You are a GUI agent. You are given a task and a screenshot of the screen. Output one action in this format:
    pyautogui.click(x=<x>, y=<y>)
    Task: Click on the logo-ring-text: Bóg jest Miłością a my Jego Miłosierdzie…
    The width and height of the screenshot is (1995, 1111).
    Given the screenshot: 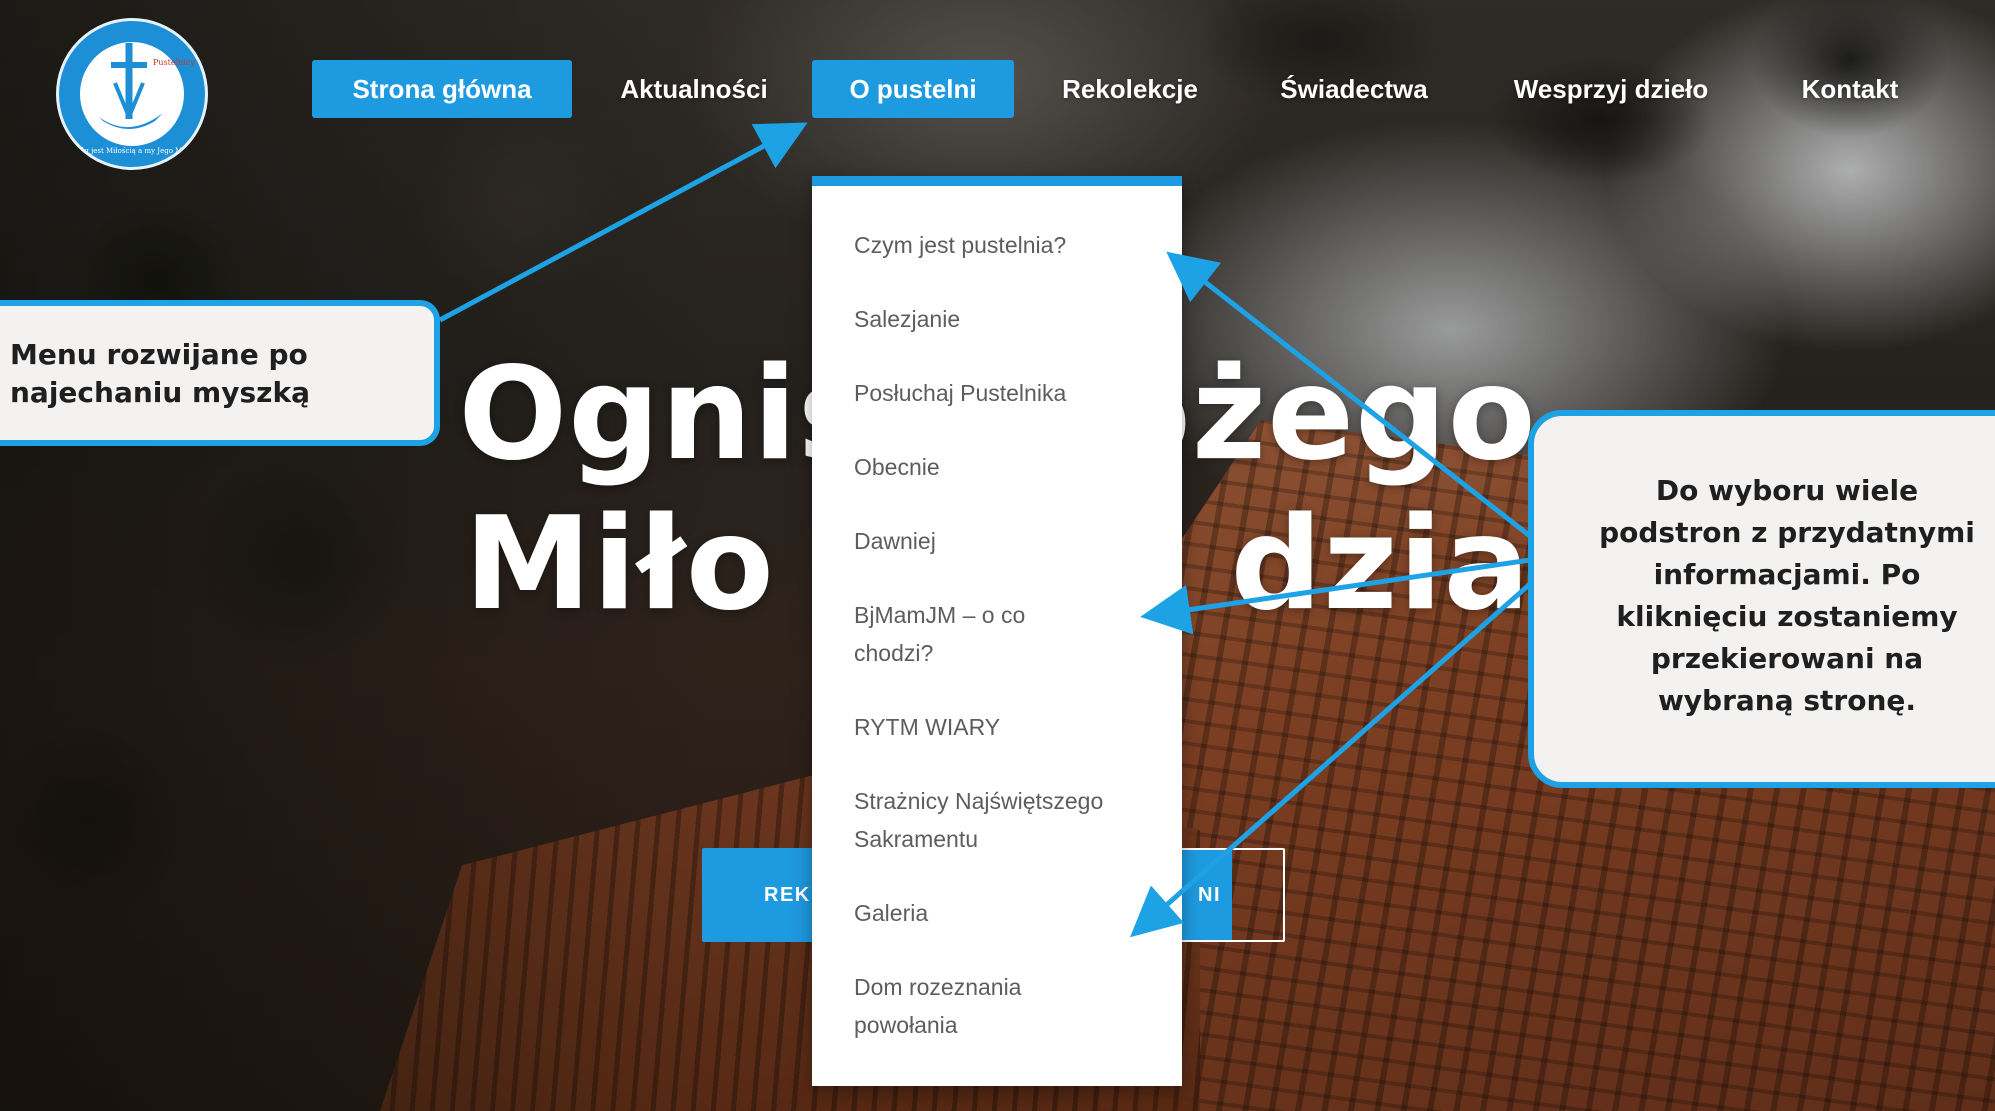 What is the action you would take?
    pyautogui.click(x=140, y=151)
    